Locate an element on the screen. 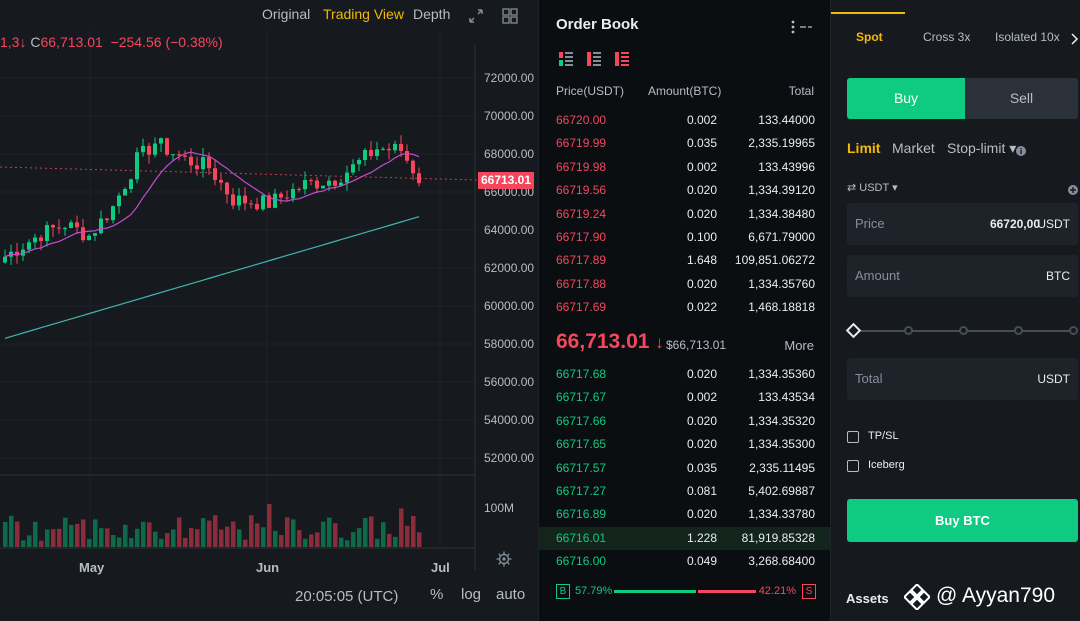 This screenshot has width=1080, height=621. total-input: Total USDT is located at coordinates (962, 379).